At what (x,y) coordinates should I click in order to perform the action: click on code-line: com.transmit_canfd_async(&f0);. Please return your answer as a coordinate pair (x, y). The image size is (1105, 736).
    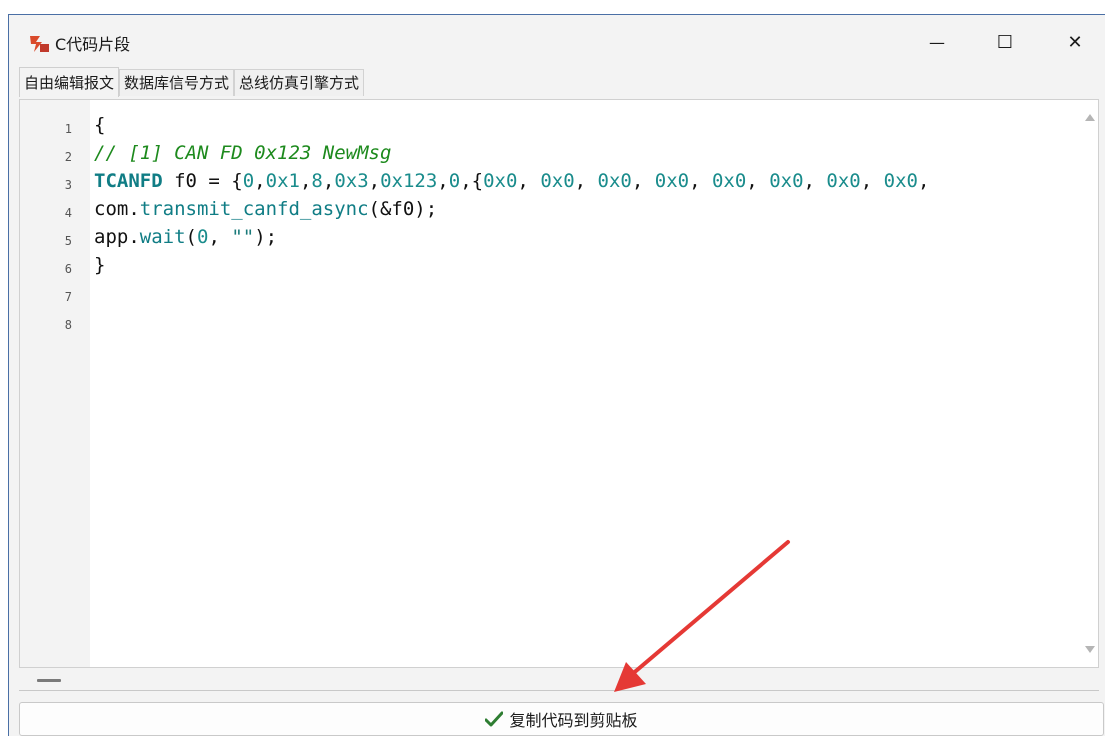
    Looking at the image, I should click on (265, 209).